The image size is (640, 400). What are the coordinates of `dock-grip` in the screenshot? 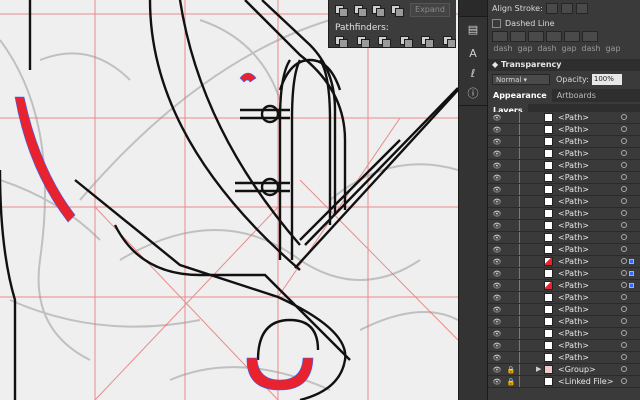 It's located at (473, 8).